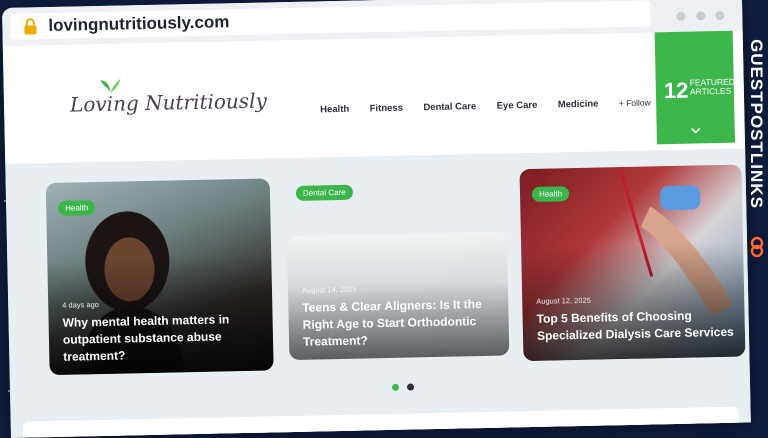  I want to click on featured-label: FEATURED ARTICLES, so click(712, 86).